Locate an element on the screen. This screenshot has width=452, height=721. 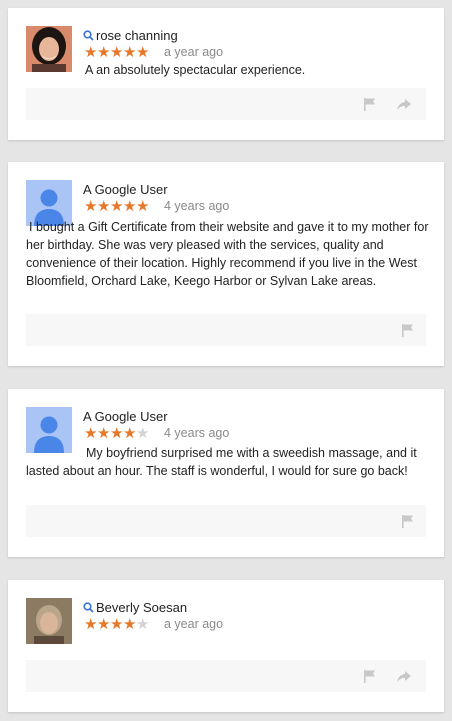
author-name: Beverly Soesan is located at coordinates (141, 607).